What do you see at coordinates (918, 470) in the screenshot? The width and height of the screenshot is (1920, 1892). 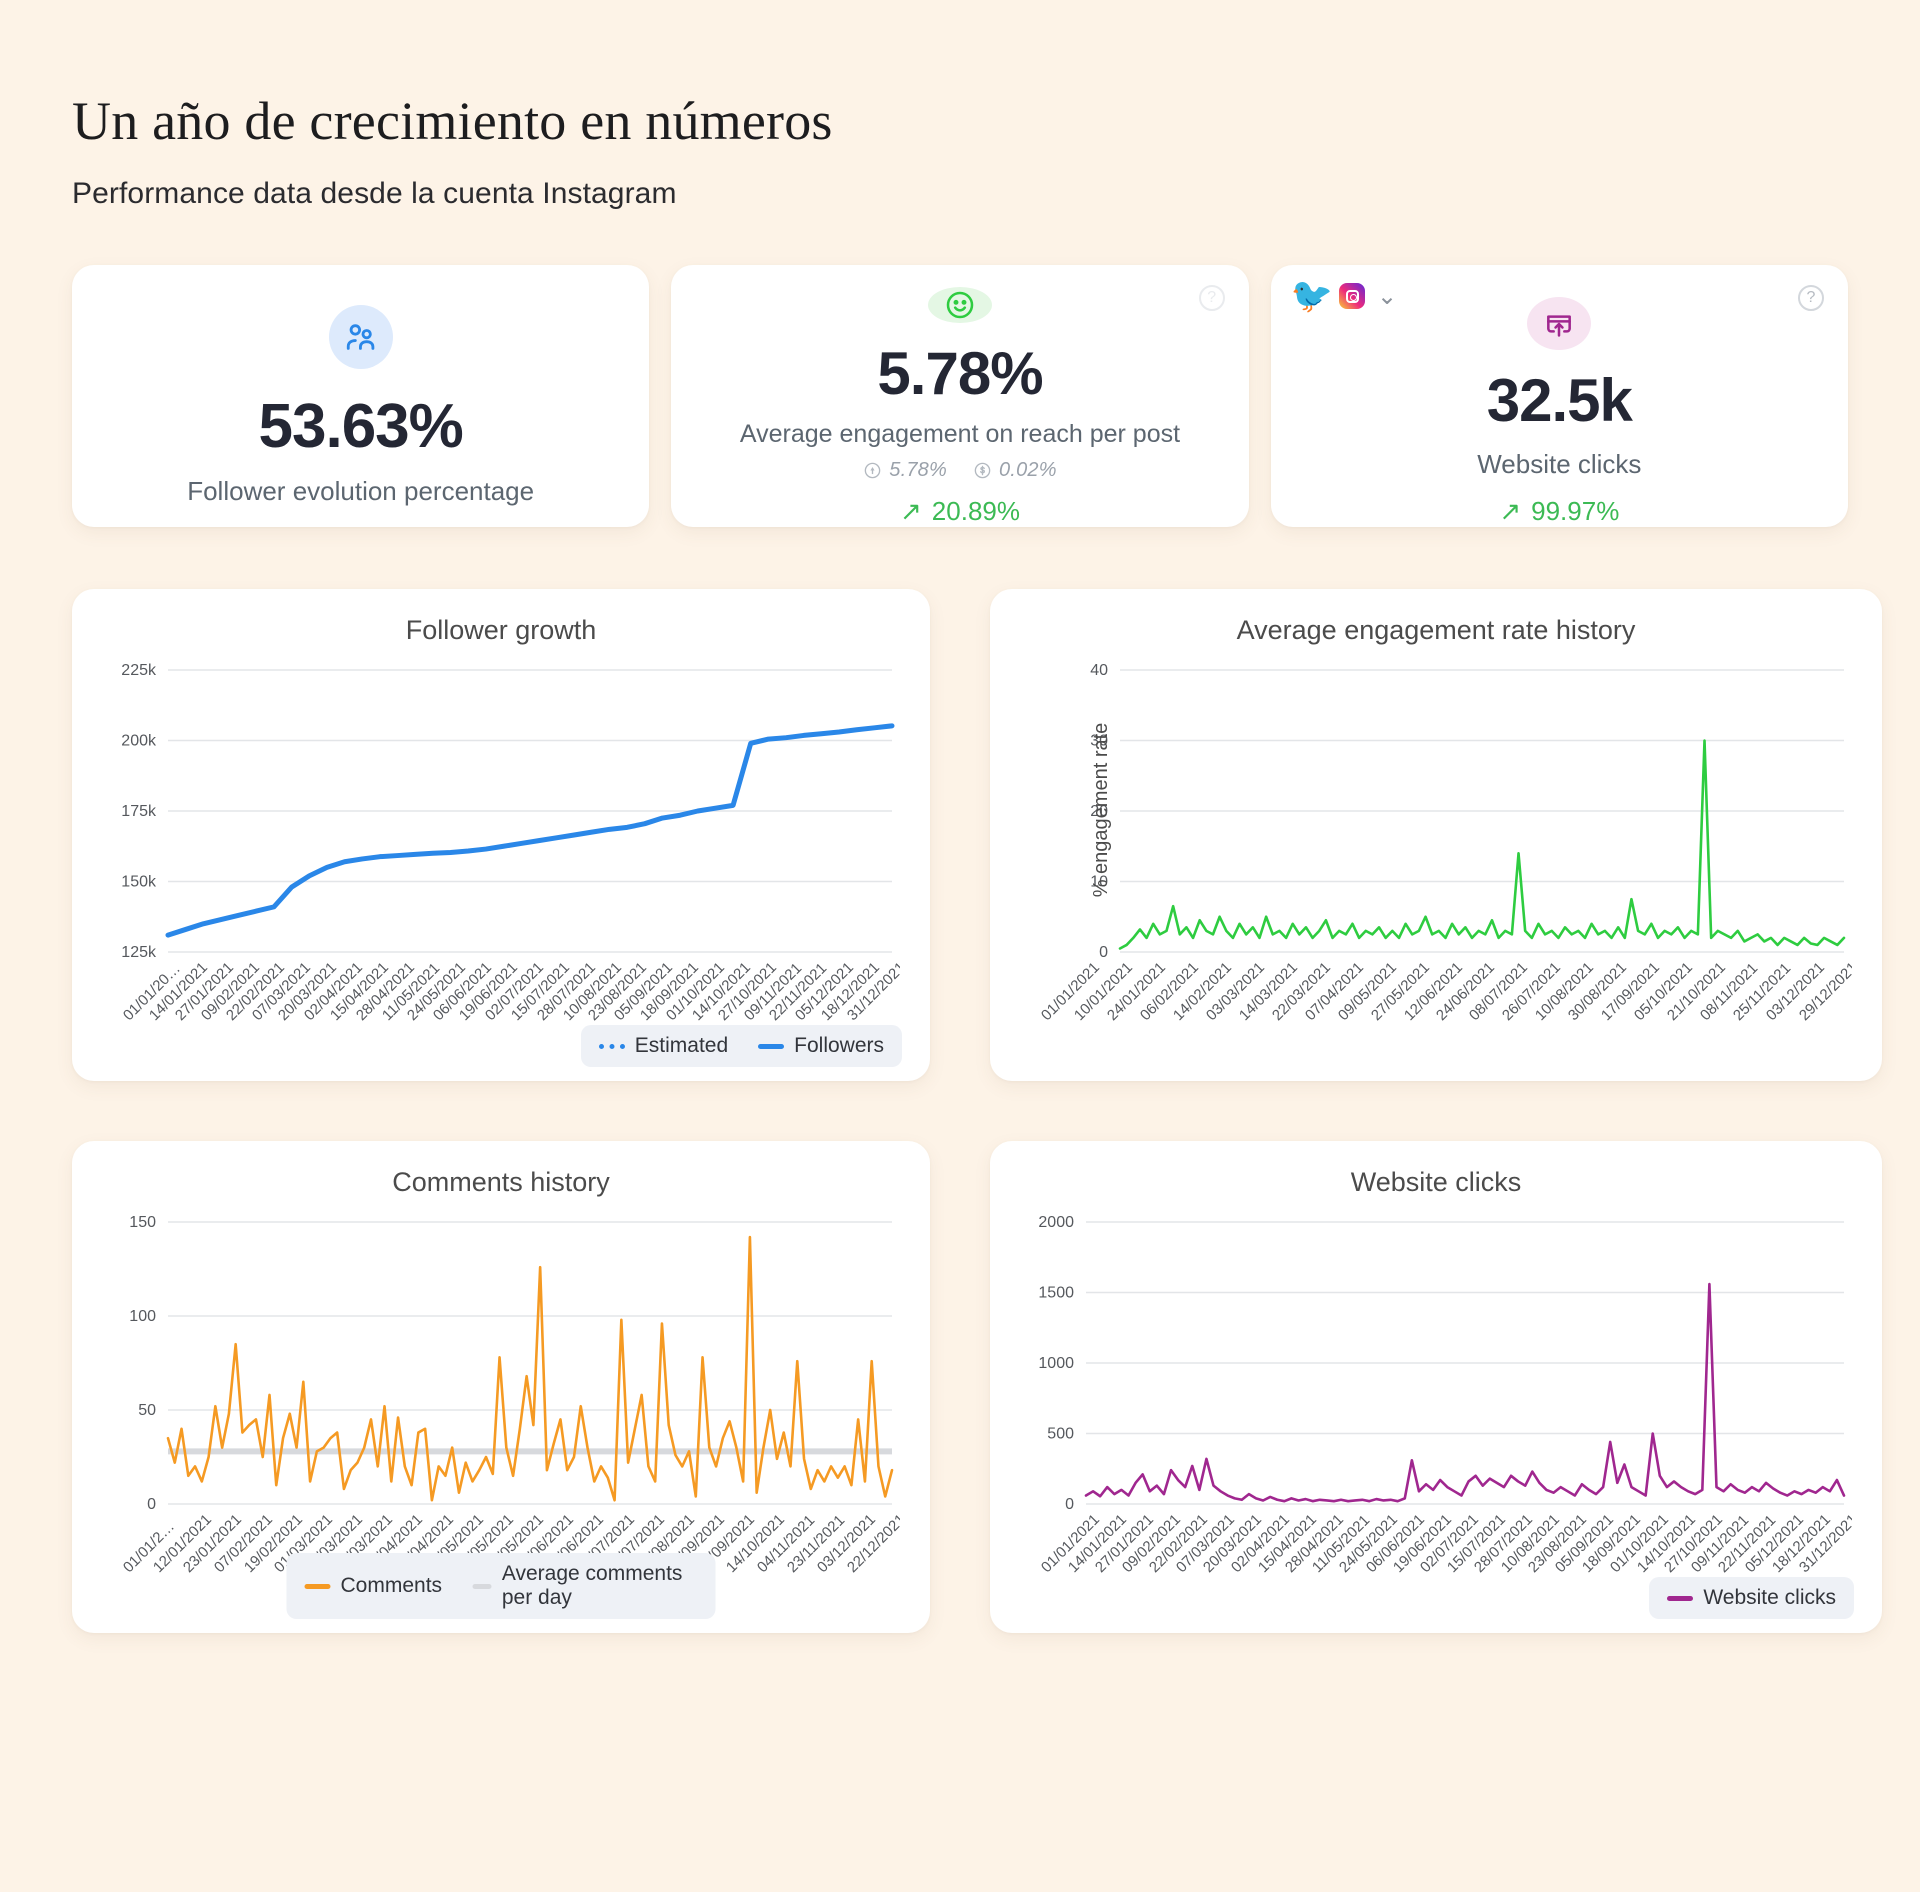 I see `organic-value: 5.78%` at bounding box center [918, 470].